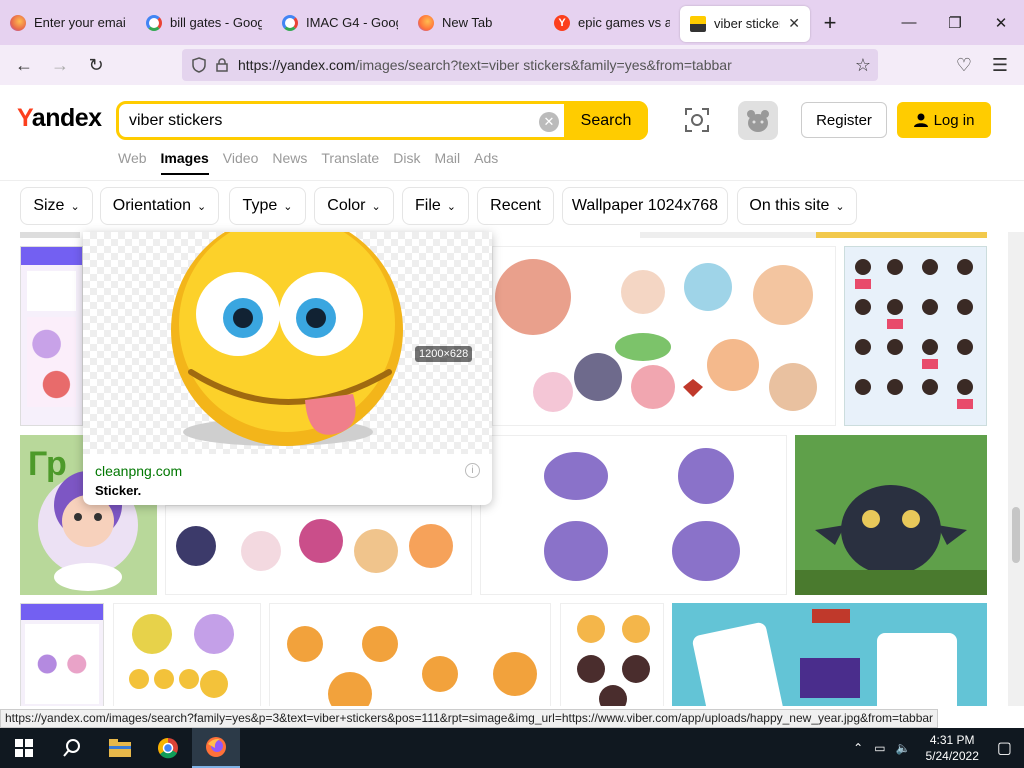  I want to click on filter-wallpaper: Wallpaper 1024x768, so click(645, 206).